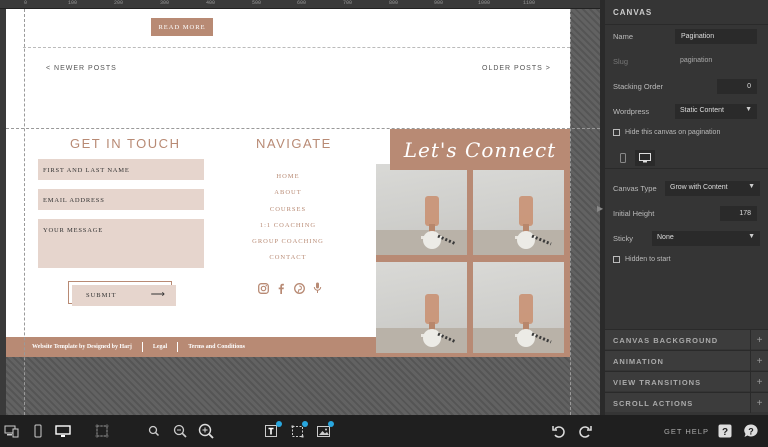 The image size is (768, 447). Describe the element at coordinates (63, 431) in the screenshot. I see `desktop-view-icon` at that location.